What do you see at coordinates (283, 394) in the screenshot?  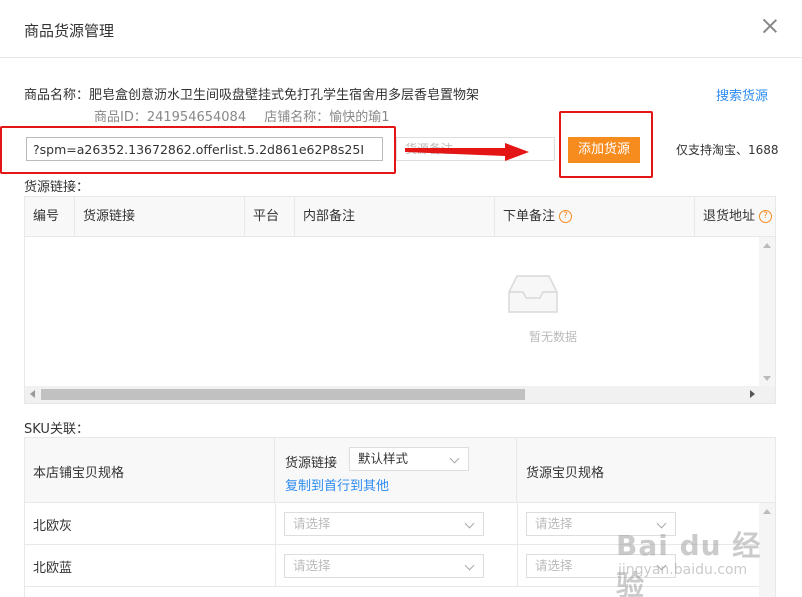 I see `scrollbar-thumb` at bounding box center [283, 394].